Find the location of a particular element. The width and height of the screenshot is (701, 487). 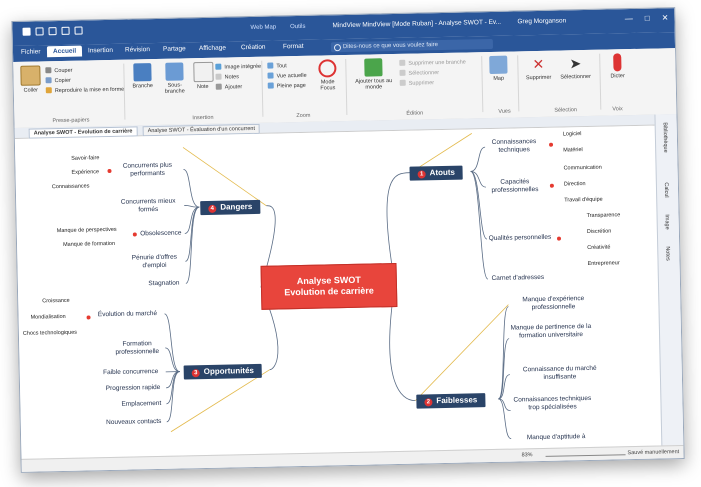

panel-tab-calcul: Calcul is located at coordinates (666, 189).